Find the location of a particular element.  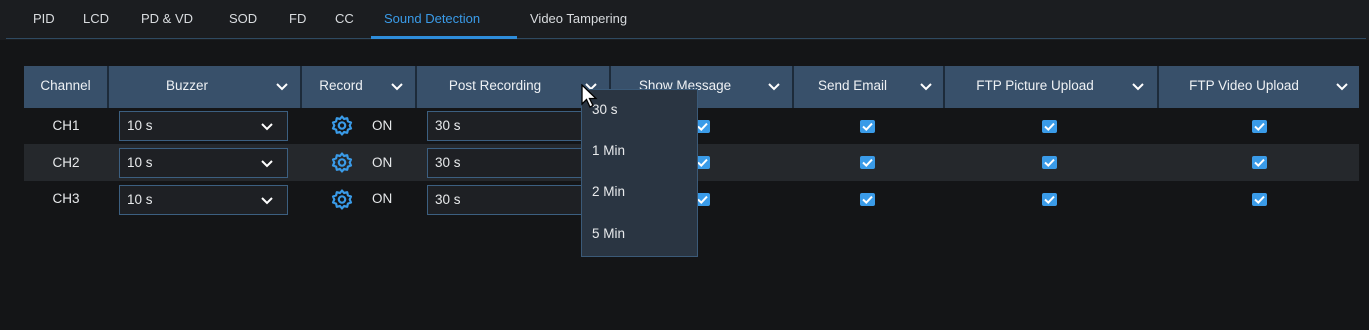

tab-pid: PID is located at coordinates (44, 19).